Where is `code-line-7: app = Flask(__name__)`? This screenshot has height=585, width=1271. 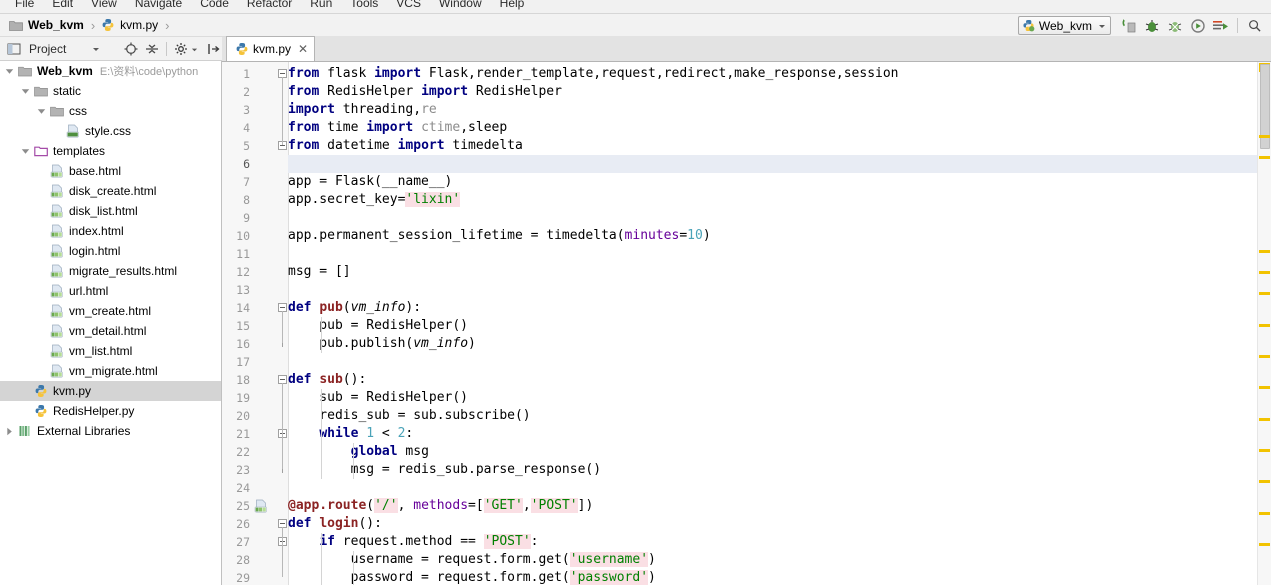
code-line-7: app = Flask(__name__) is located at coordinates (772, 182).